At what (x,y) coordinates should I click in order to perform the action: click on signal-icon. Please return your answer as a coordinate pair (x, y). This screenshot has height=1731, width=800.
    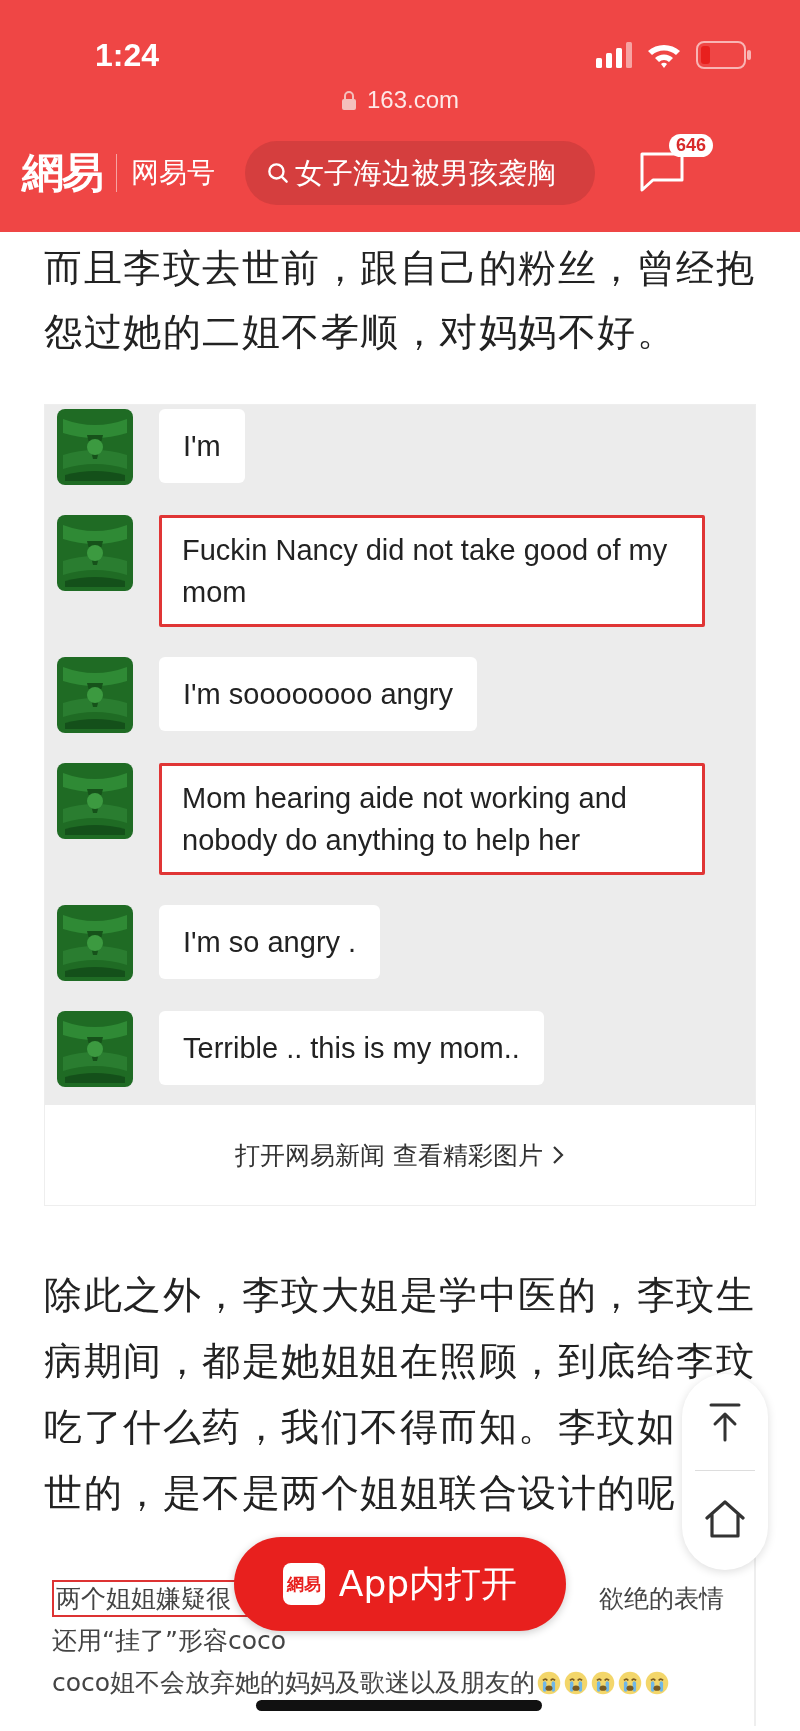
    Looking at the image, I should click on (614, 55).